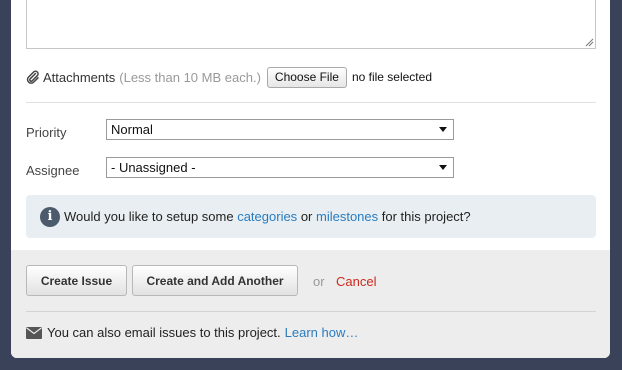 The image size is (622, 370). Describe the element at coordinates (280, 129) in the screenshot. I see `priority-select: Normal` at that location.